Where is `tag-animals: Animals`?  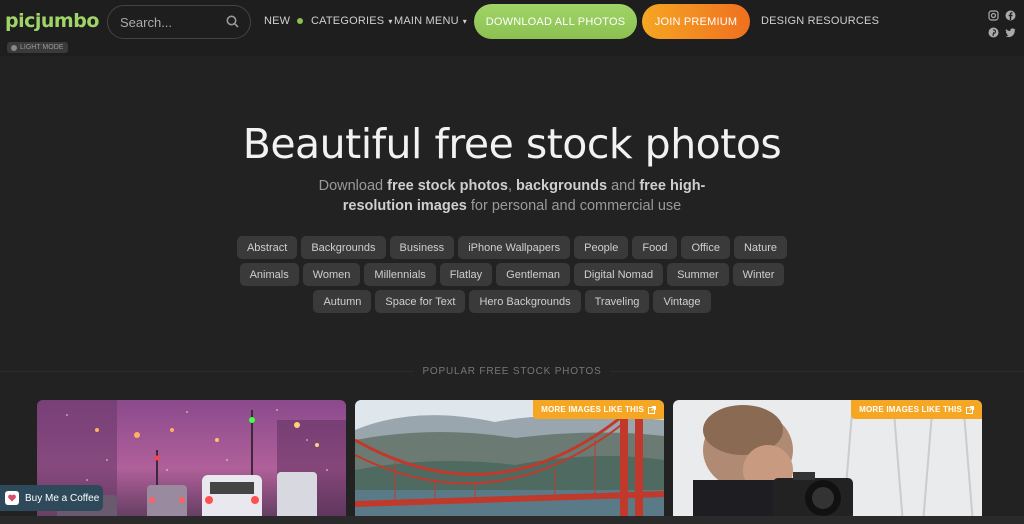
tag-animals: Animals is located at coordinates (269, 274).